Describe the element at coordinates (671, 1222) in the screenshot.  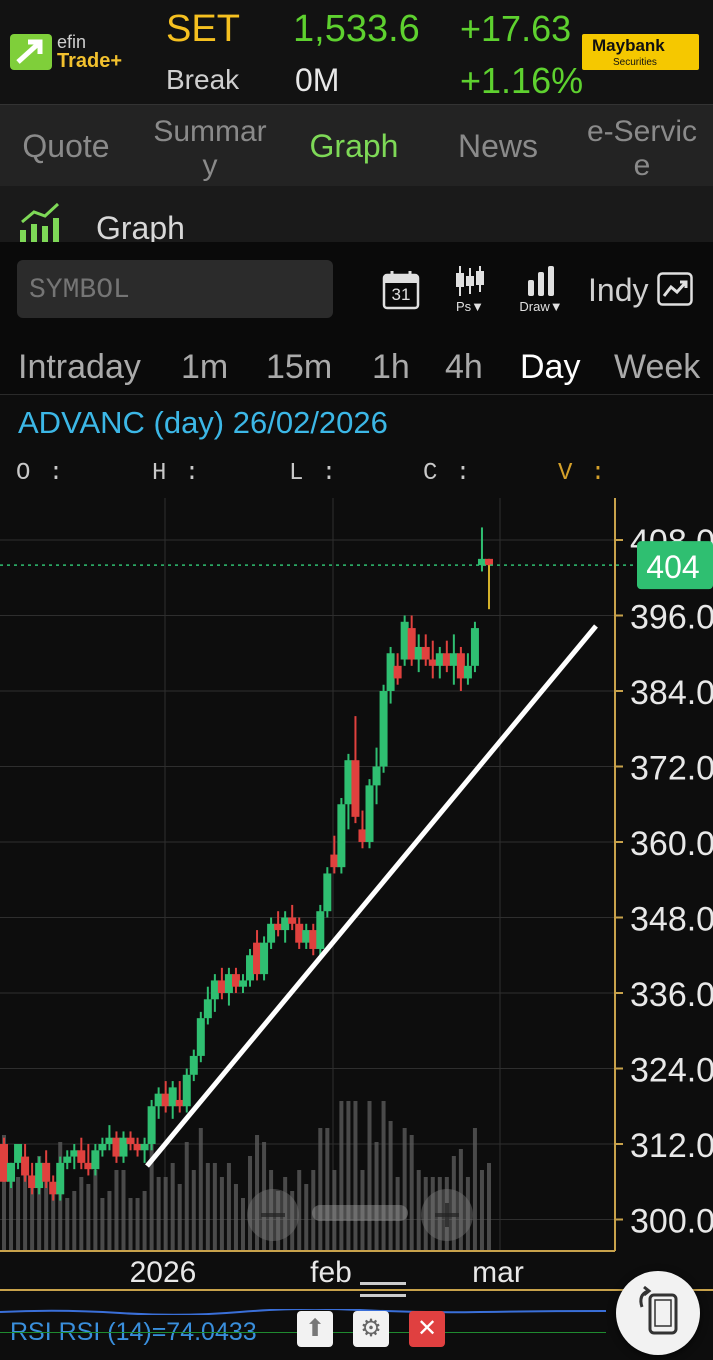
I see `y-tick-label: 300.0` at that location.